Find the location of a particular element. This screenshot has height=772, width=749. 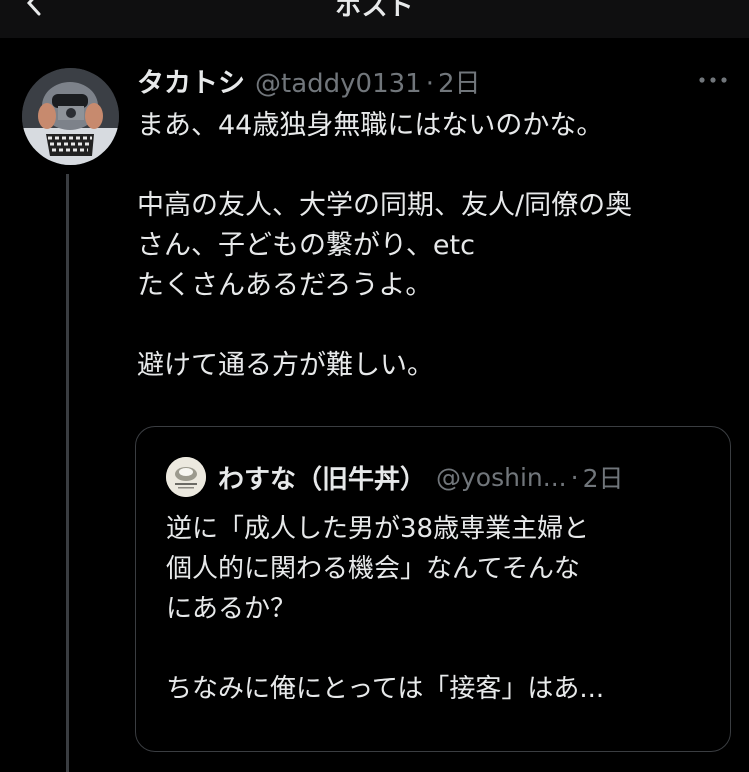

quote-header: わすな（旧牛丼） @yoshin... · 2日 is located at coordinates (420, 477).